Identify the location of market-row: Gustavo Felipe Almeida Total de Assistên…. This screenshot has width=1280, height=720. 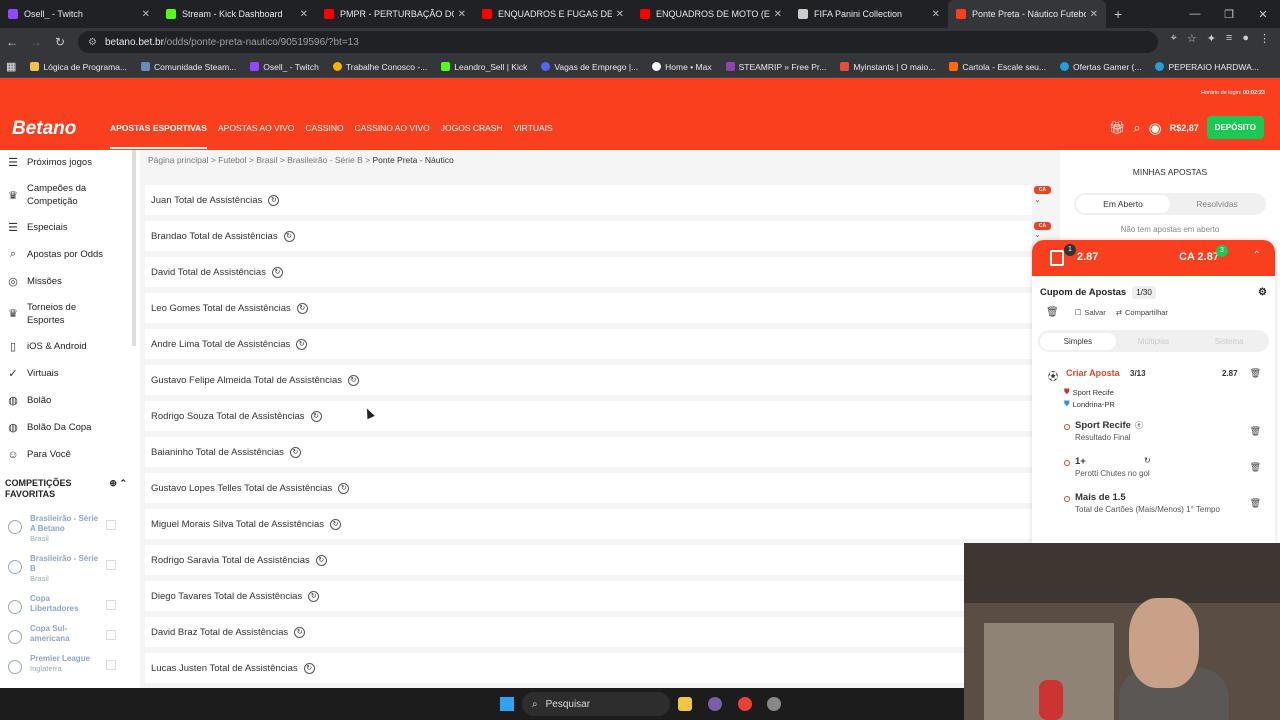
(588, 380).